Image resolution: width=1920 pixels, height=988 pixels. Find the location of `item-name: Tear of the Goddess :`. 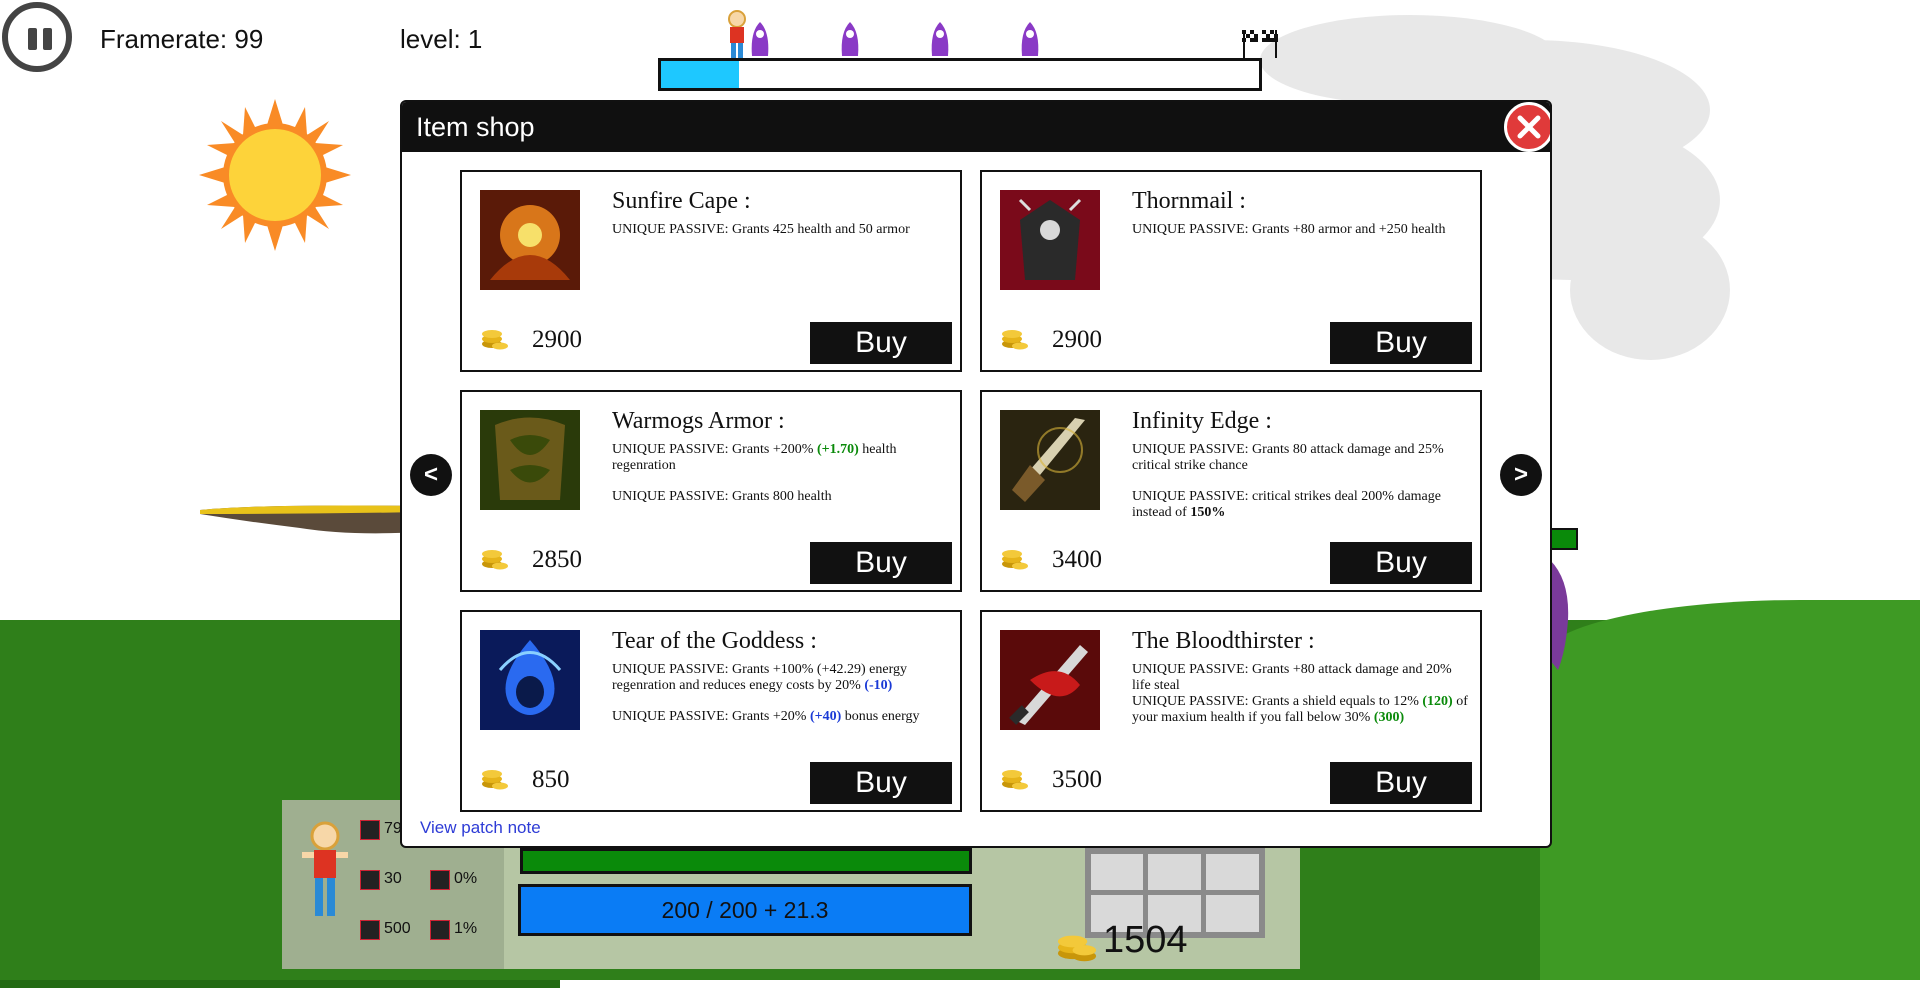

item-name: Tear of the Goddess : is located at coordinates (714, 641).